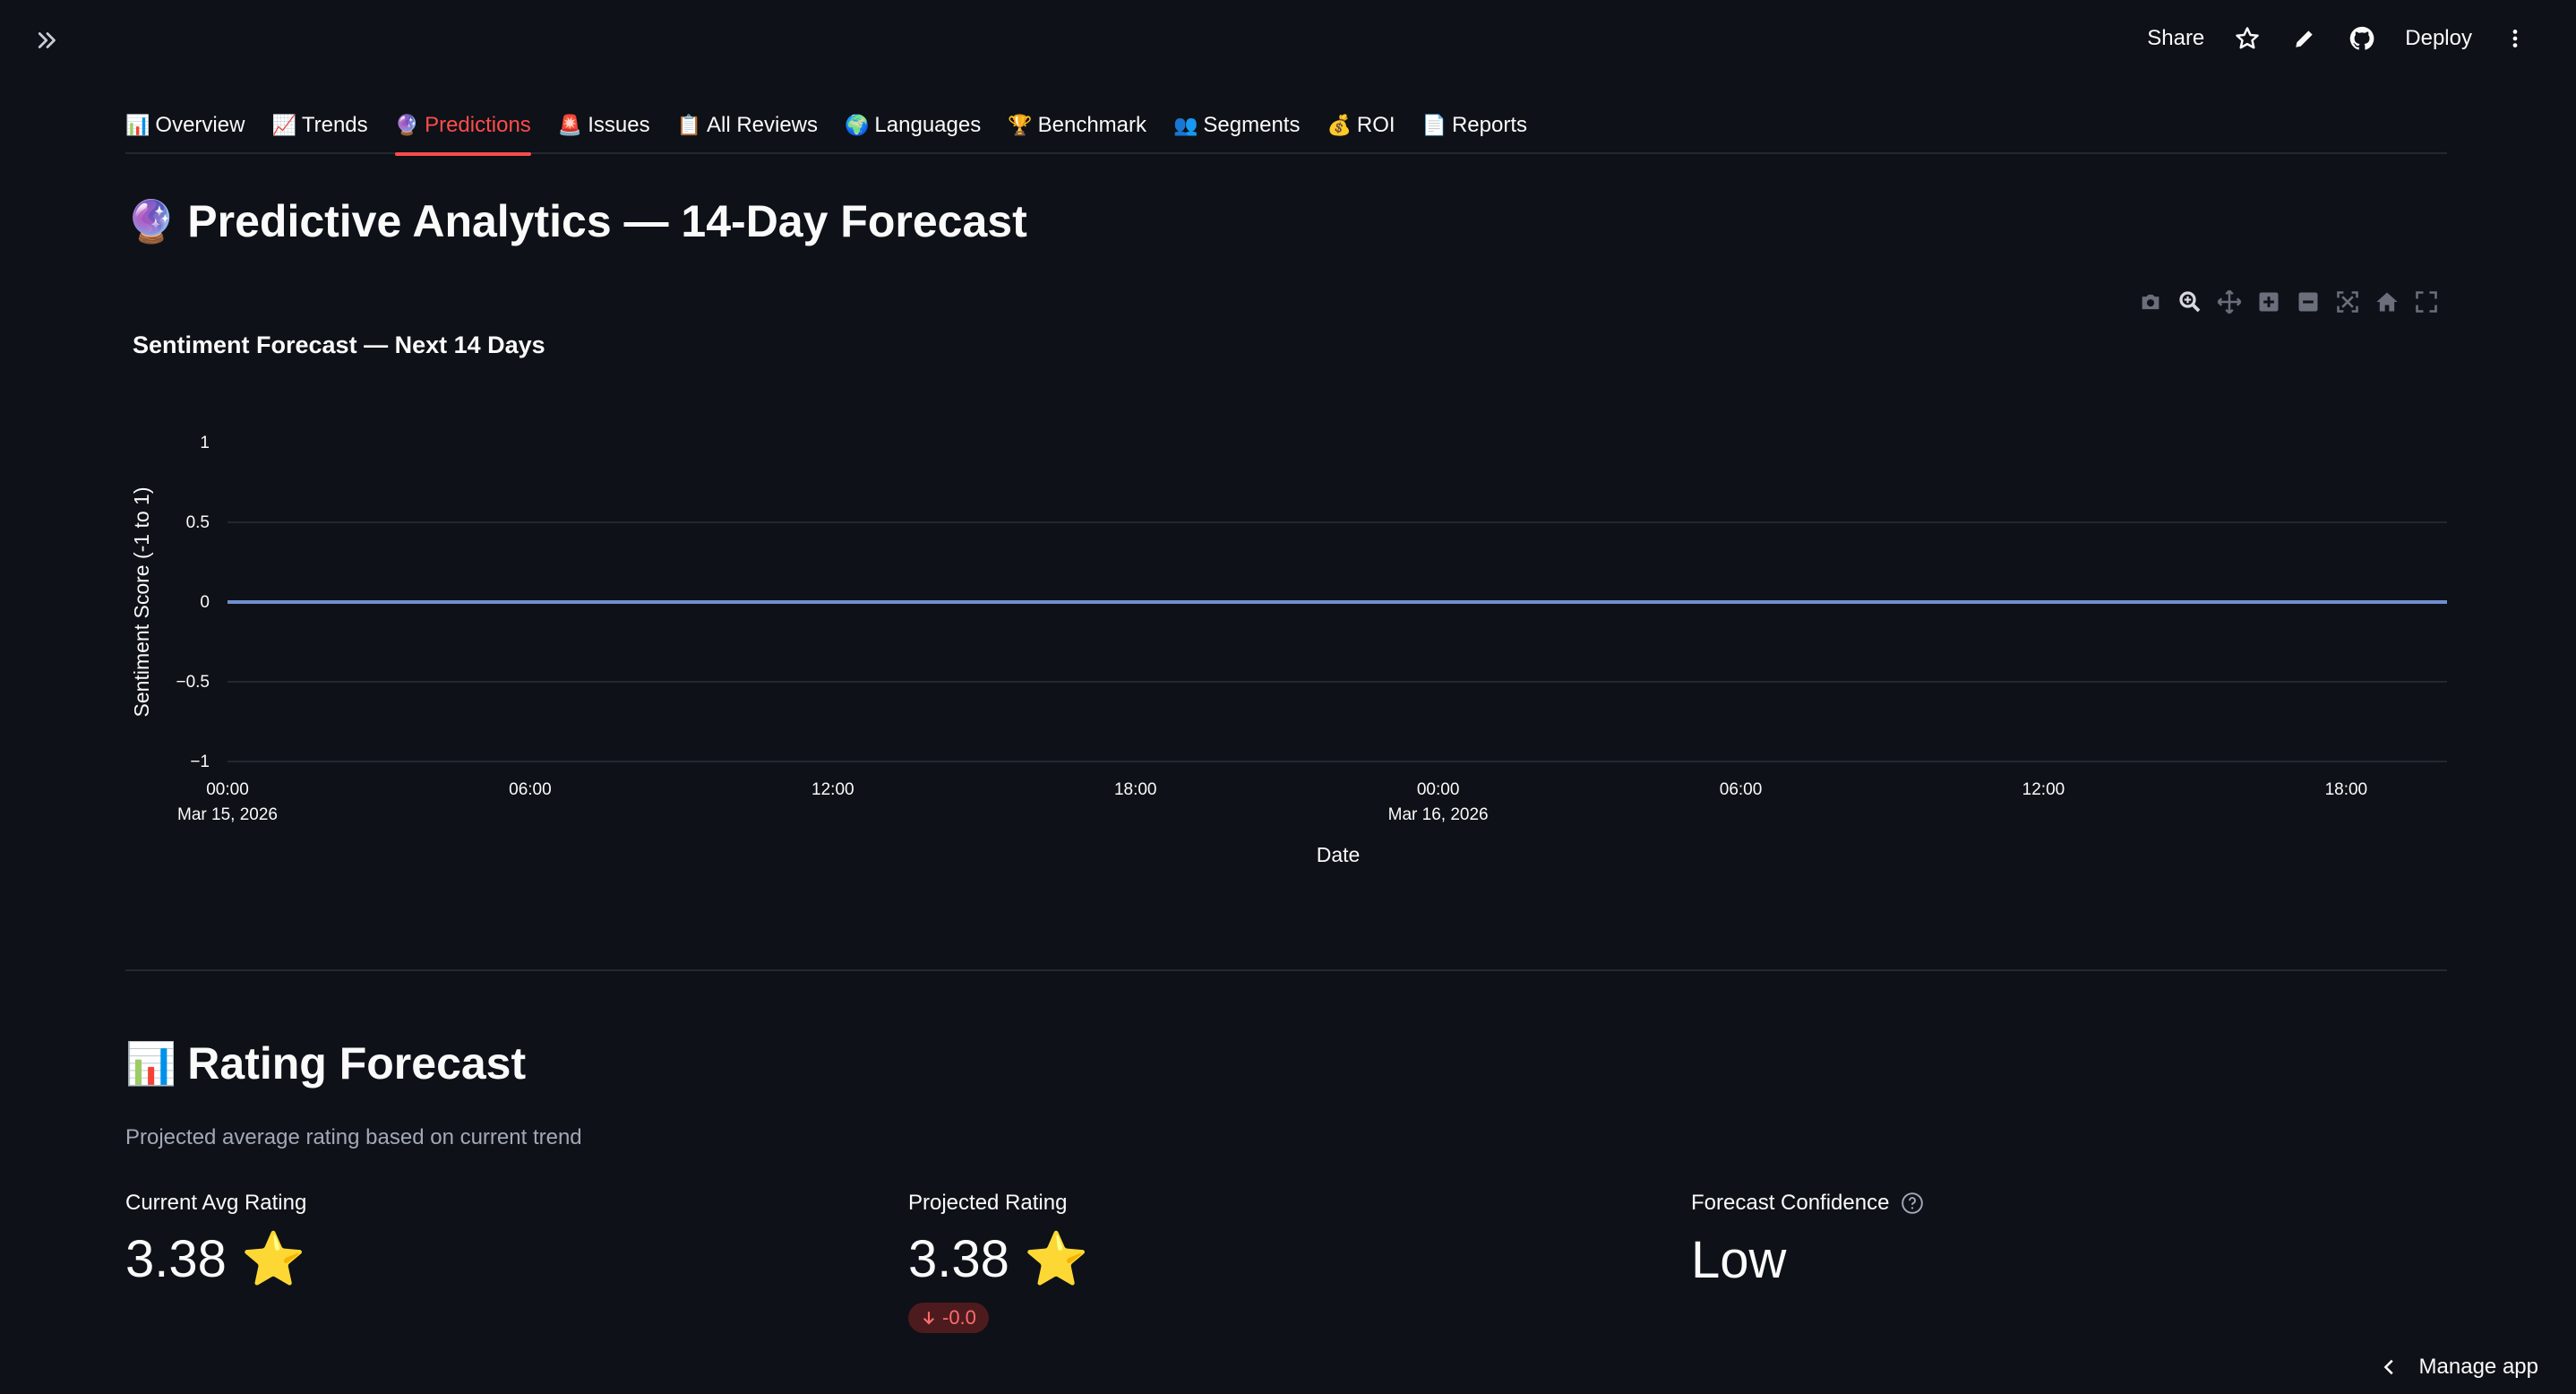  Describe the element at coordinates (1912, 1203) in the screenshot. I see `question-circle-icon` at that location.